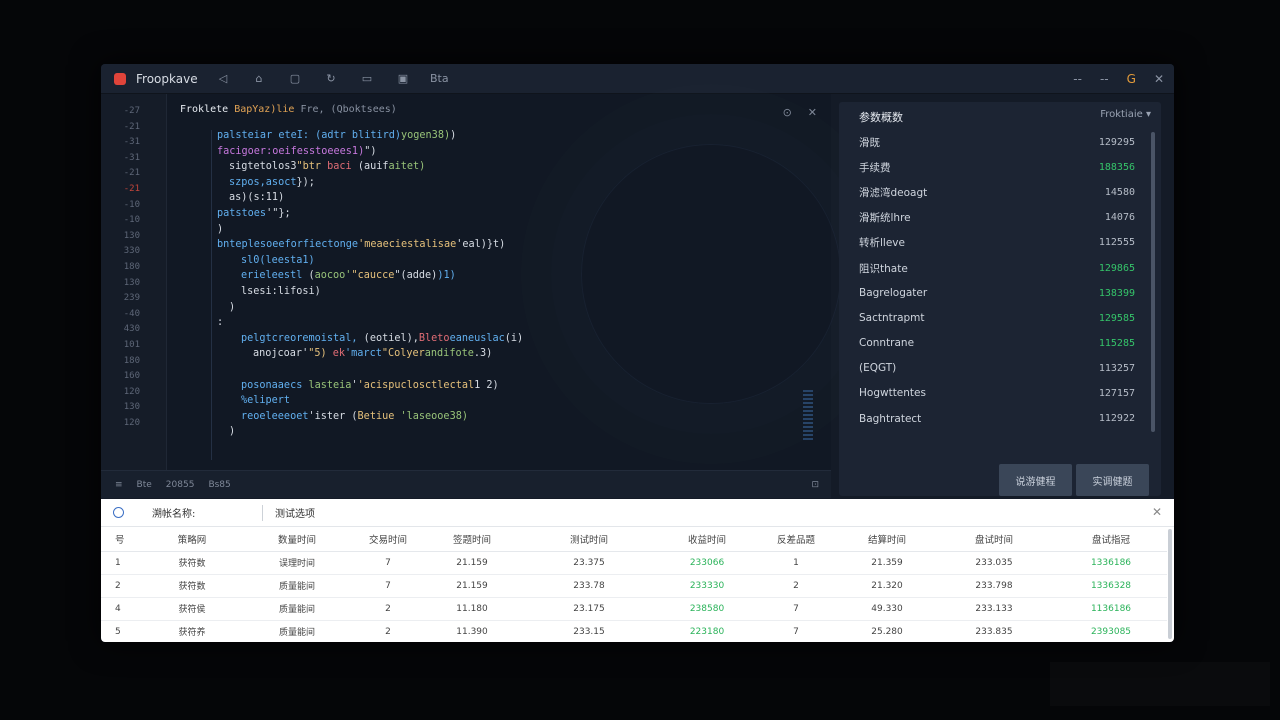 The height and width of the screenshot is (720, 1280). Describe the element at coordinates (370, 152) in the screenshot. I see `code-line: facigoer:oeifesstoeees1)")` at that location.